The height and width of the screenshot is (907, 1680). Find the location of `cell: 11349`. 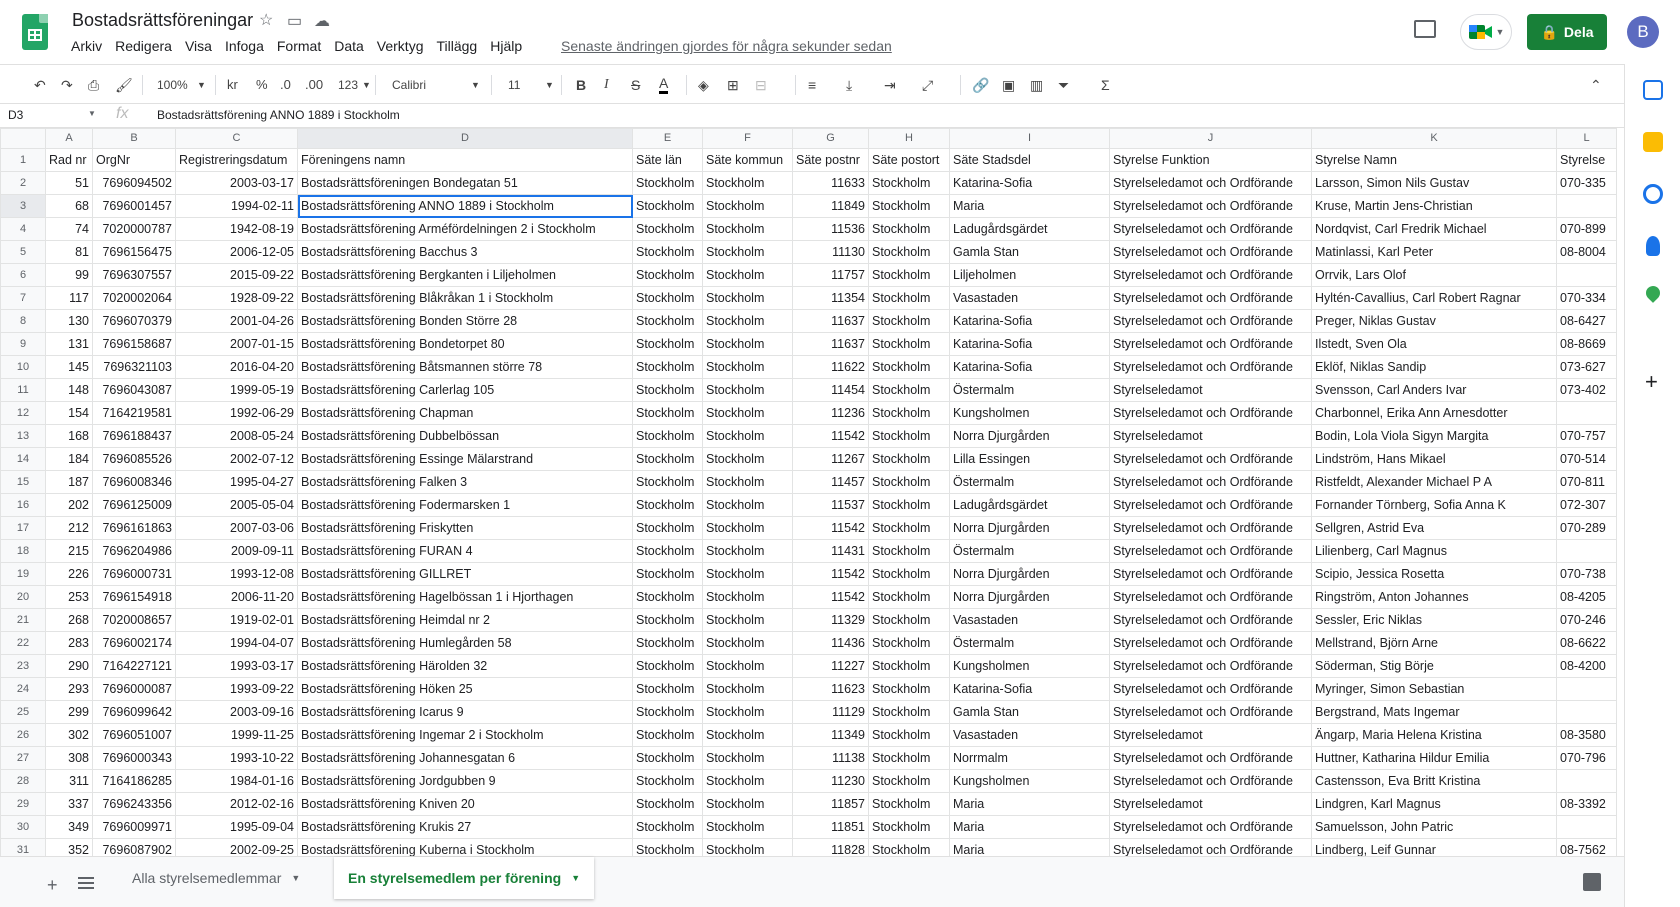

cell: 11349 is located at coordinates (830, 735).